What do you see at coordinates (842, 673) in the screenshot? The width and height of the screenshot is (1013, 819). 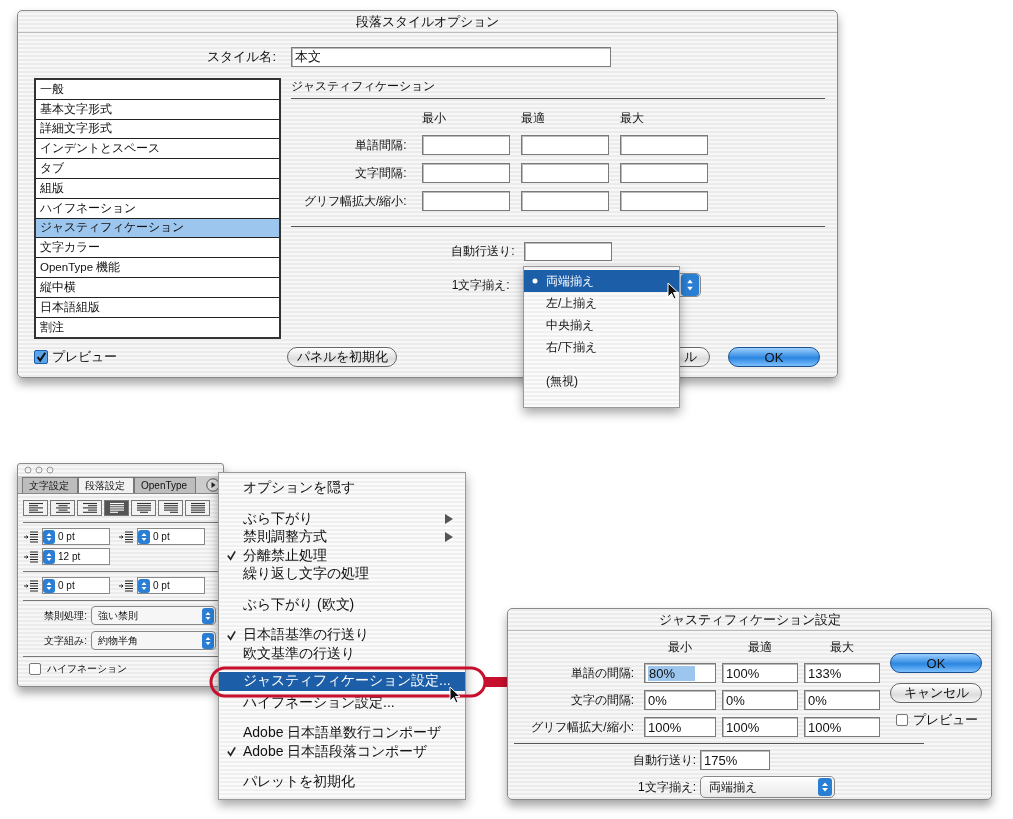 I see `input-field: 133%` at bounding box center [842, 673].